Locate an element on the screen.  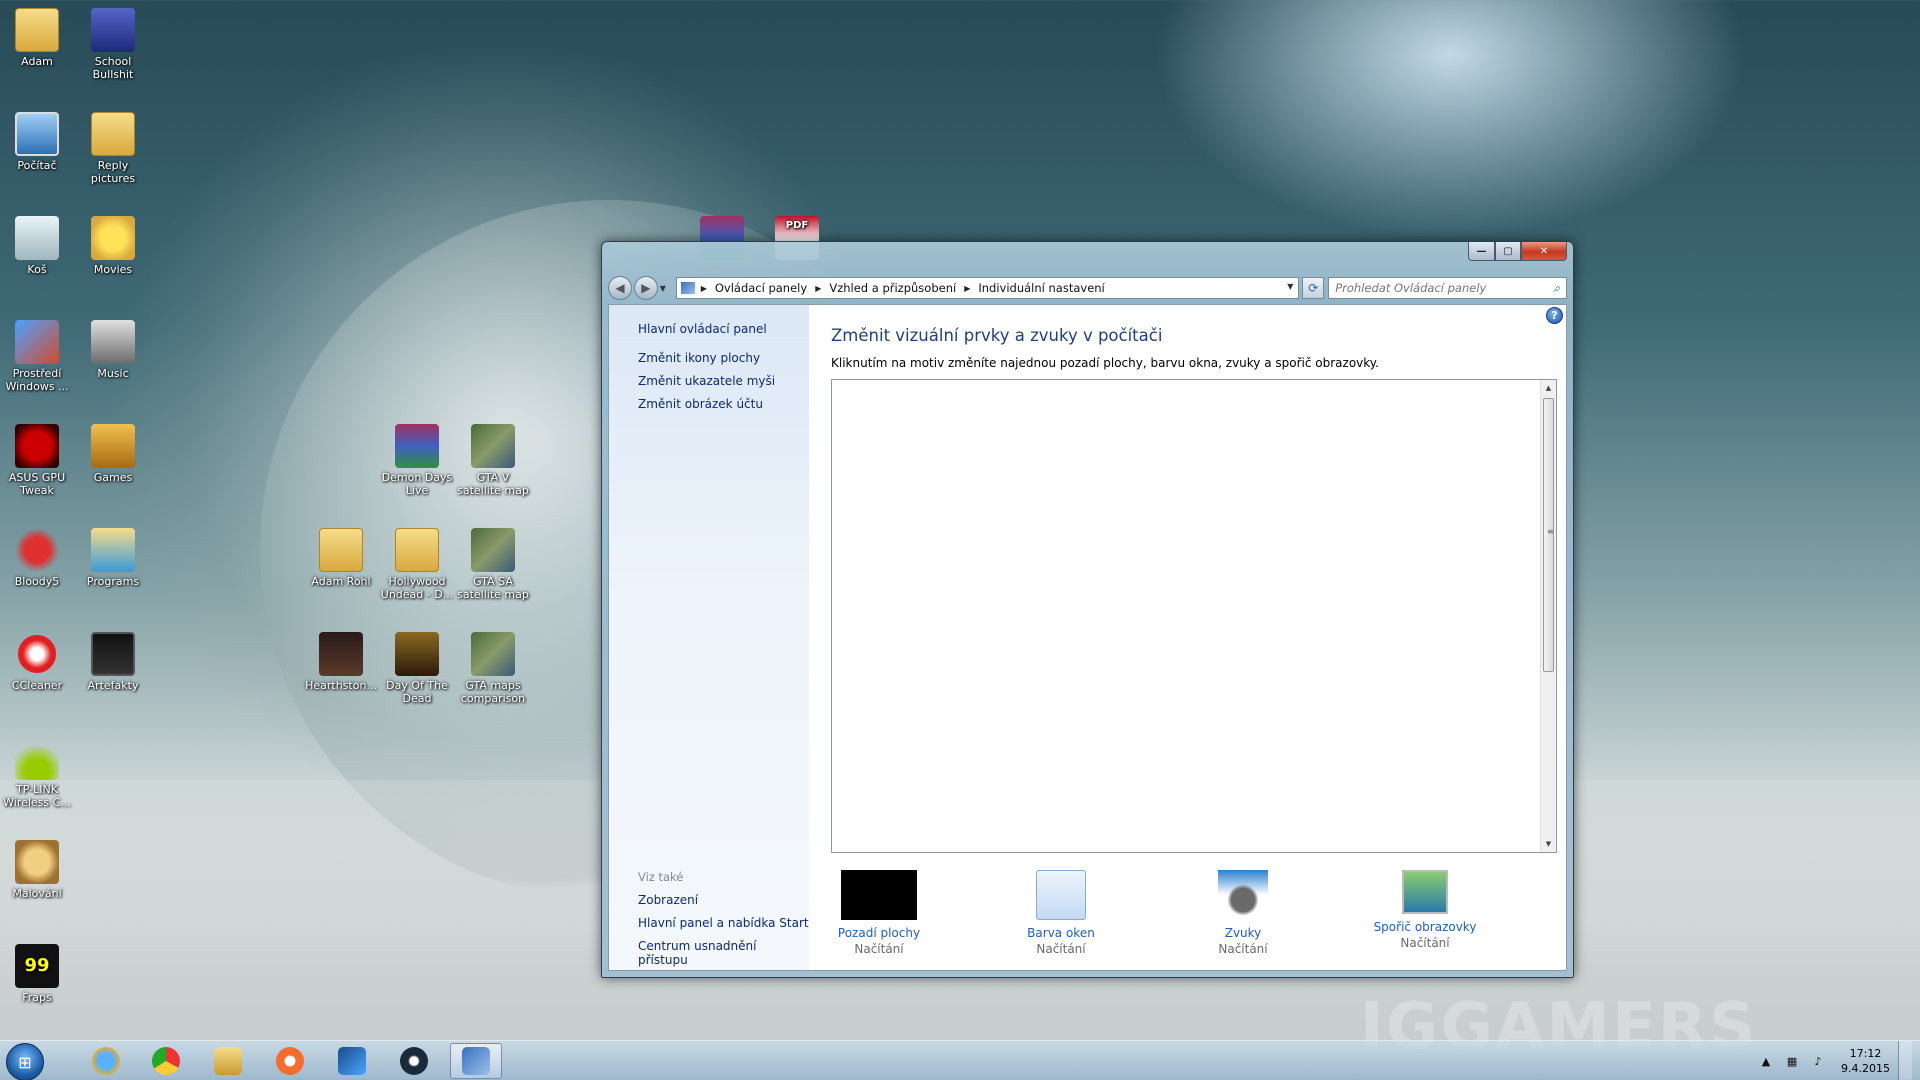
option-status: Načítání is located at coordinates (1243, 949).